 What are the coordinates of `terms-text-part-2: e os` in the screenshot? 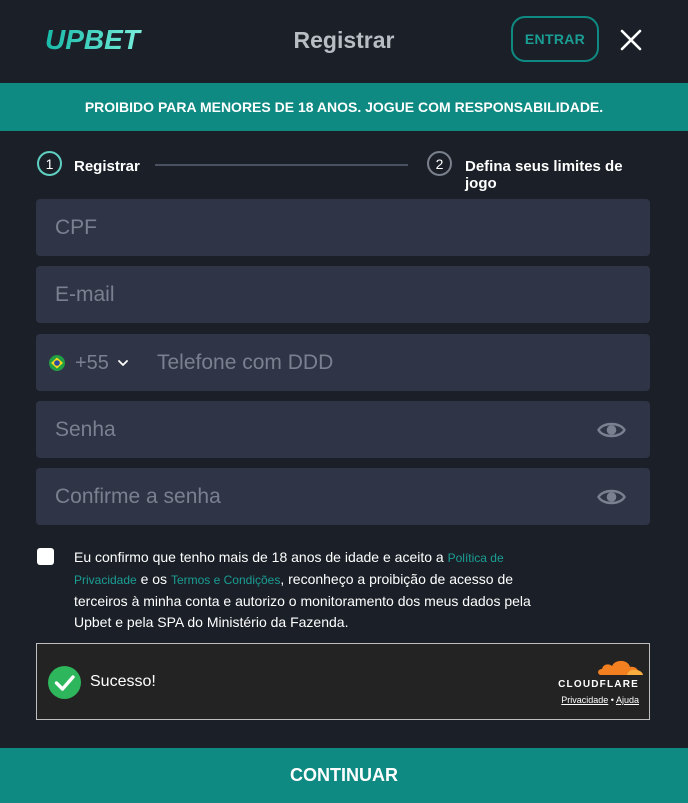 It's located at (153, 579).